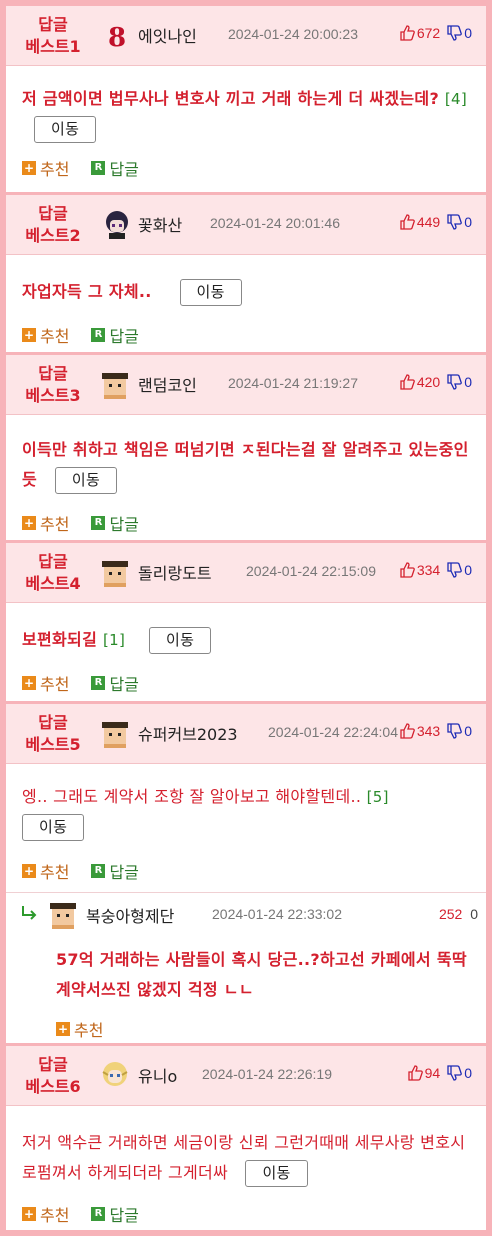  I want to click on user-nickname: 유니o, so click(157, 1075).